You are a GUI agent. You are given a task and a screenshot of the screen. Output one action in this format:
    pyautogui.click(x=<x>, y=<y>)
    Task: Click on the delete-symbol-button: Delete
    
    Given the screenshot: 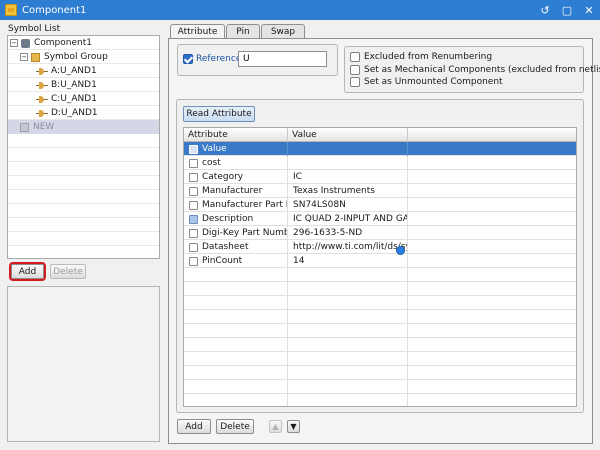 What is the action you would take?
    pyautogui.click(x=68, y=271)
    